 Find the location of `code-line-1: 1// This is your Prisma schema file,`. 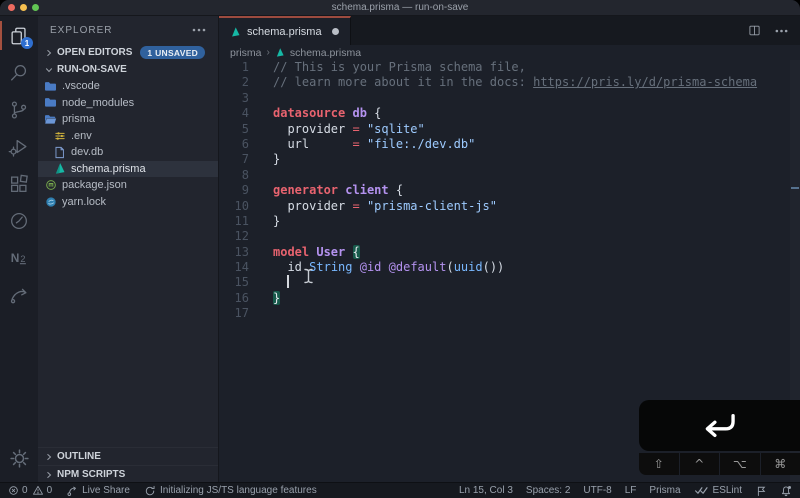

code-line-1: 1// This is your Prisma schema file, is located at coordinates (509, 67).